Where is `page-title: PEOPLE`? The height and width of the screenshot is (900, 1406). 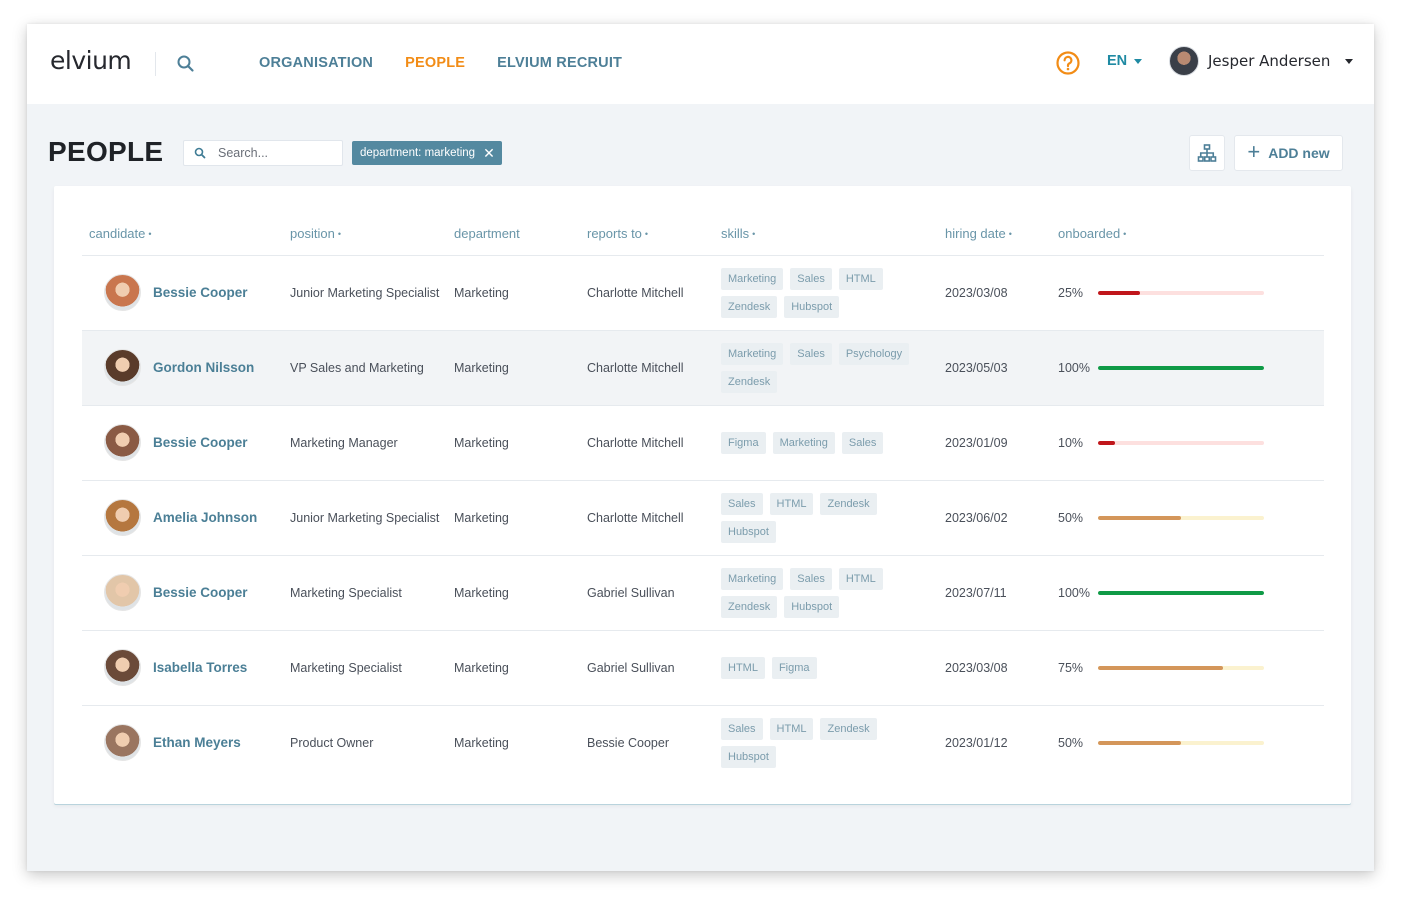
page-title: PEOPLE is located at coordinates (106, 151).